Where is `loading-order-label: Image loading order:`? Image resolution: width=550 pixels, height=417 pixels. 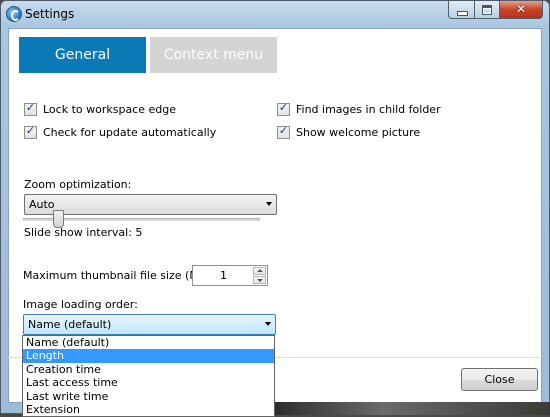 loading-order-label: Image loading order: is located at coordinates (80, 304).